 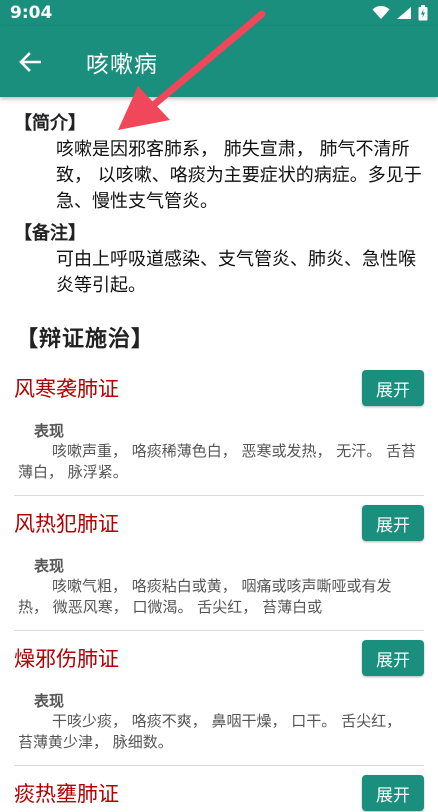 What do you see at coordinates (217, 461) in the screenshot?
I see `symptom-text: 咳嗽声重， 咯痰稀薄色白， 恶寒或发热， 无汗。 舌苔薄白， 脉浮紧。` at bounding box center [217, 461].